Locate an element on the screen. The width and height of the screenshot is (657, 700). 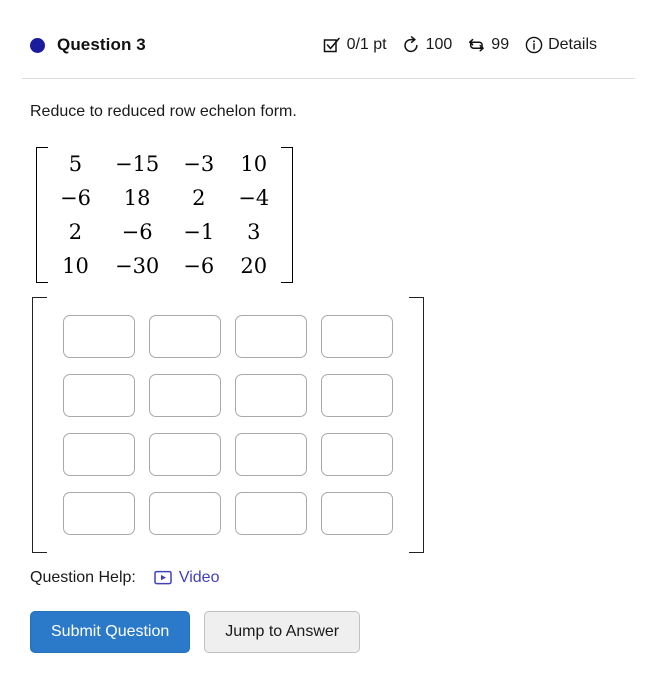
action-buttons: Submit Question Jump to Answer is located at coordinates (328, 620).